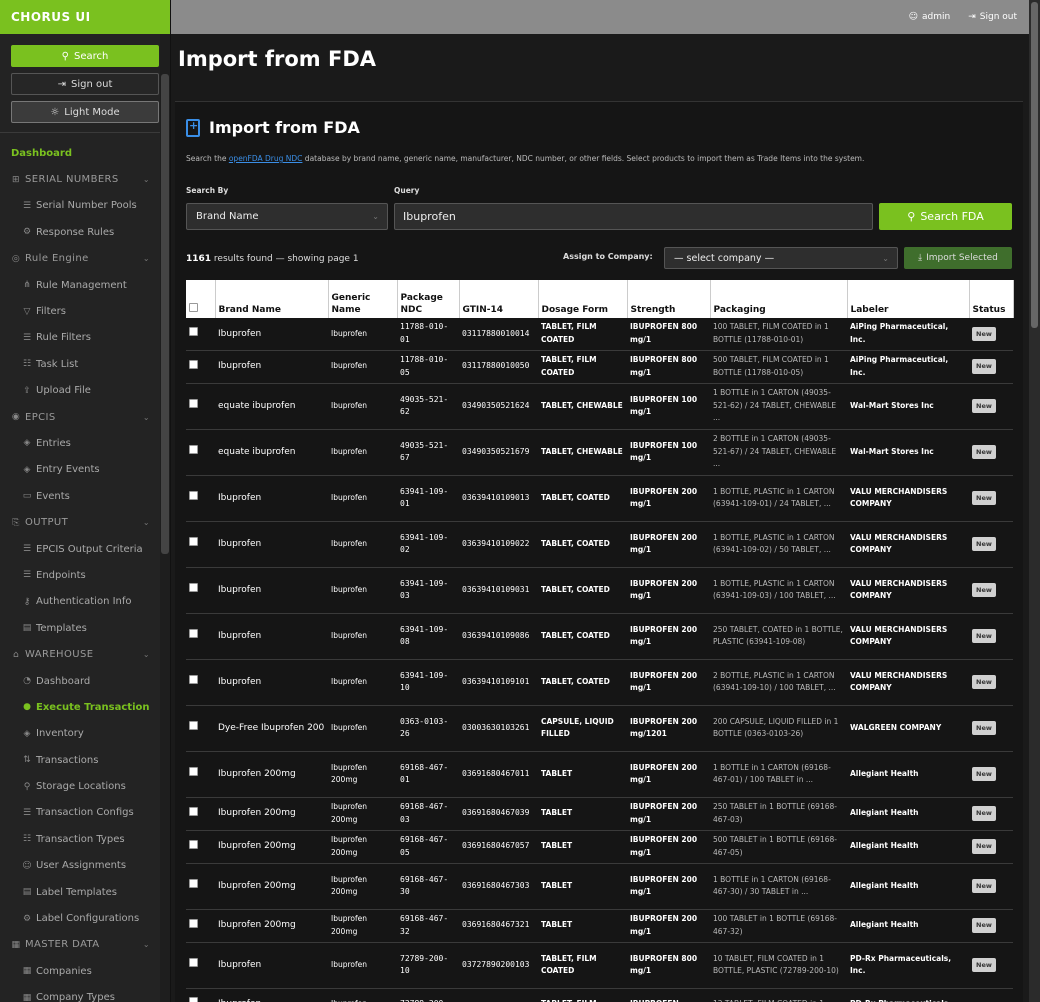 The width and height of the screenshot is (1040, 1002). What do you see at coordinates (85, 112) in the screenshot?
I see `light-mode-button: ☼ Light Mode` at bounding box center [85, 112].